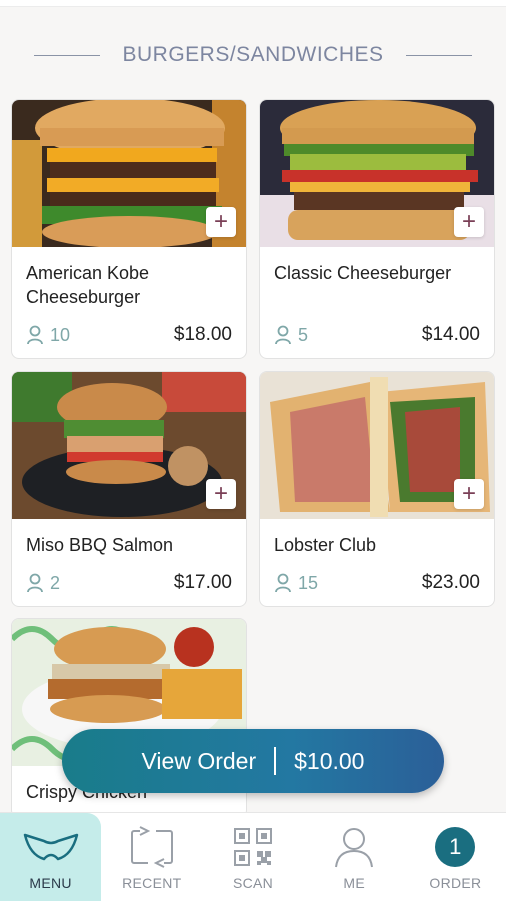 The height and width of the screenshot is (901, 506). I want to click on order-count-badge: 1, so click(455, 847).